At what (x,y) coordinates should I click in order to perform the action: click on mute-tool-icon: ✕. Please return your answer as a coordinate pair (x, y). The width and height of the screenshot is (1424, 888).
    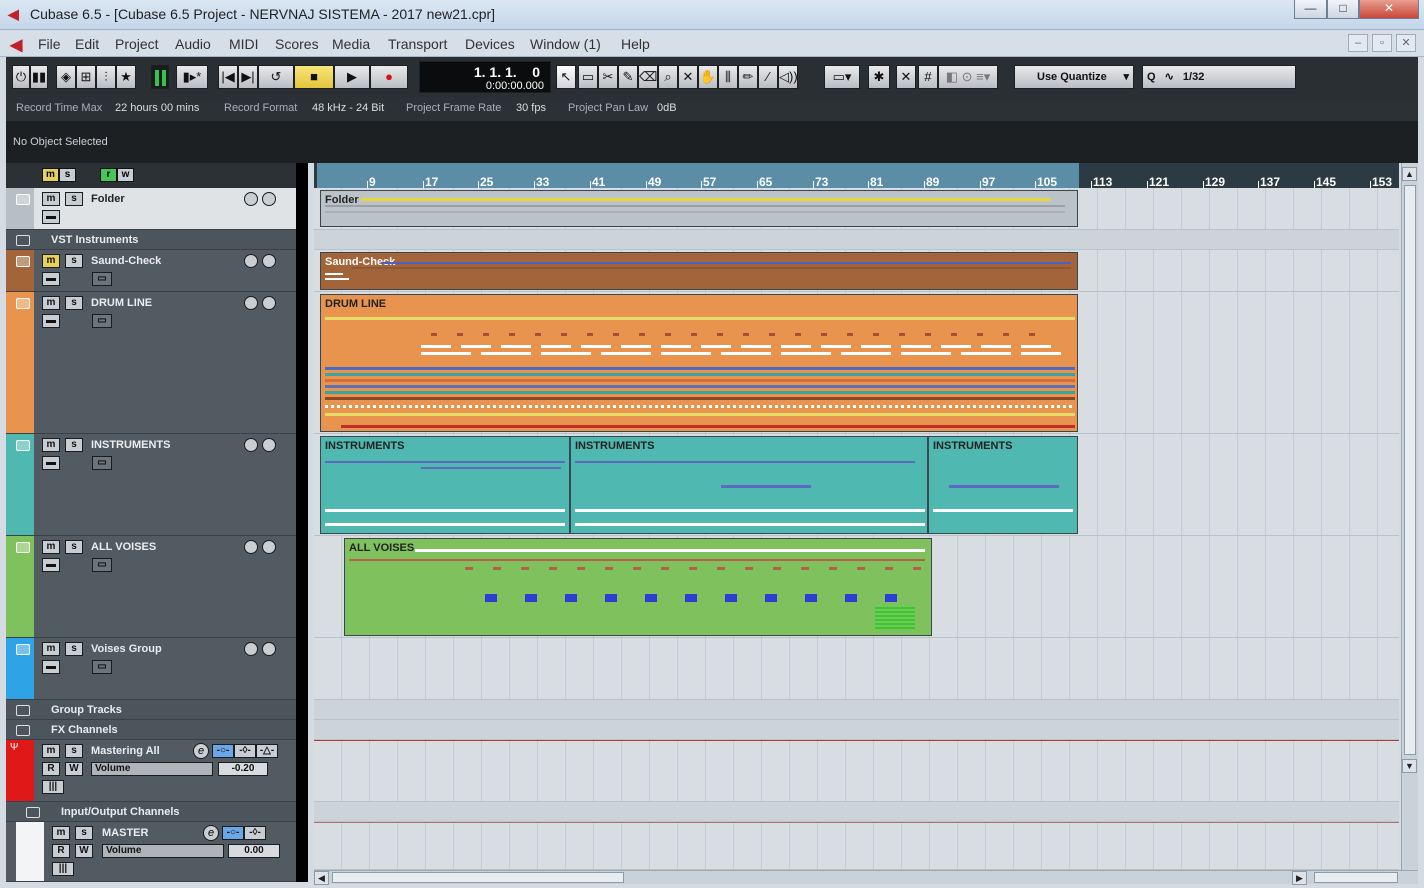
    Looking at the image, I should click on (688, 77).